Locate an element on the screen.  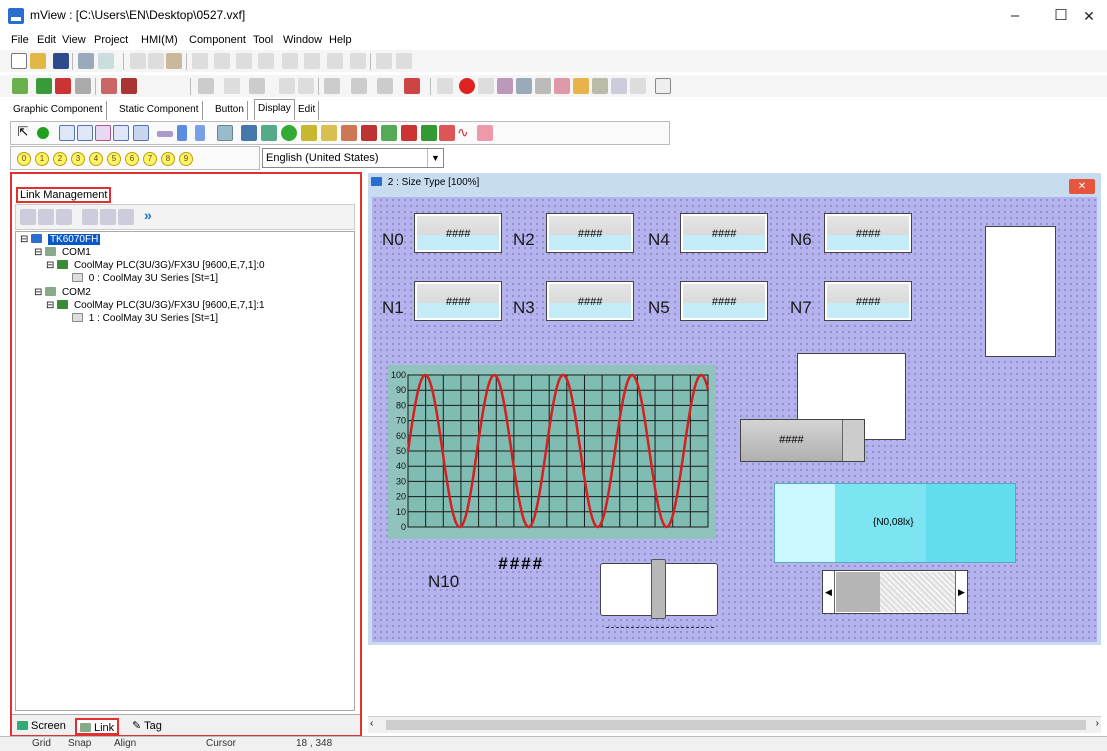
menu-view: View is located at coordinates (74, 40).